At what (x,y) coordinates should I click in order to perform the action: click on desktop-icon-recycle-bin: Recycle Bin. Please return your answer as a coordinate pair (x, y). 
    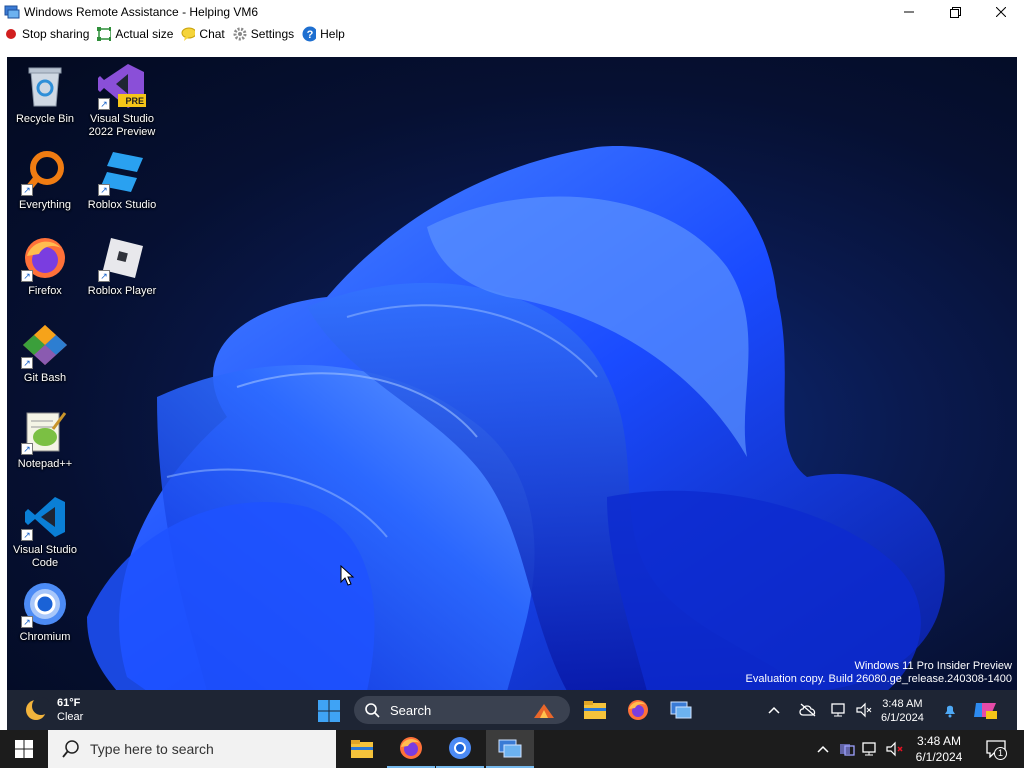
    Looking at the image, I should click on (45, 94).